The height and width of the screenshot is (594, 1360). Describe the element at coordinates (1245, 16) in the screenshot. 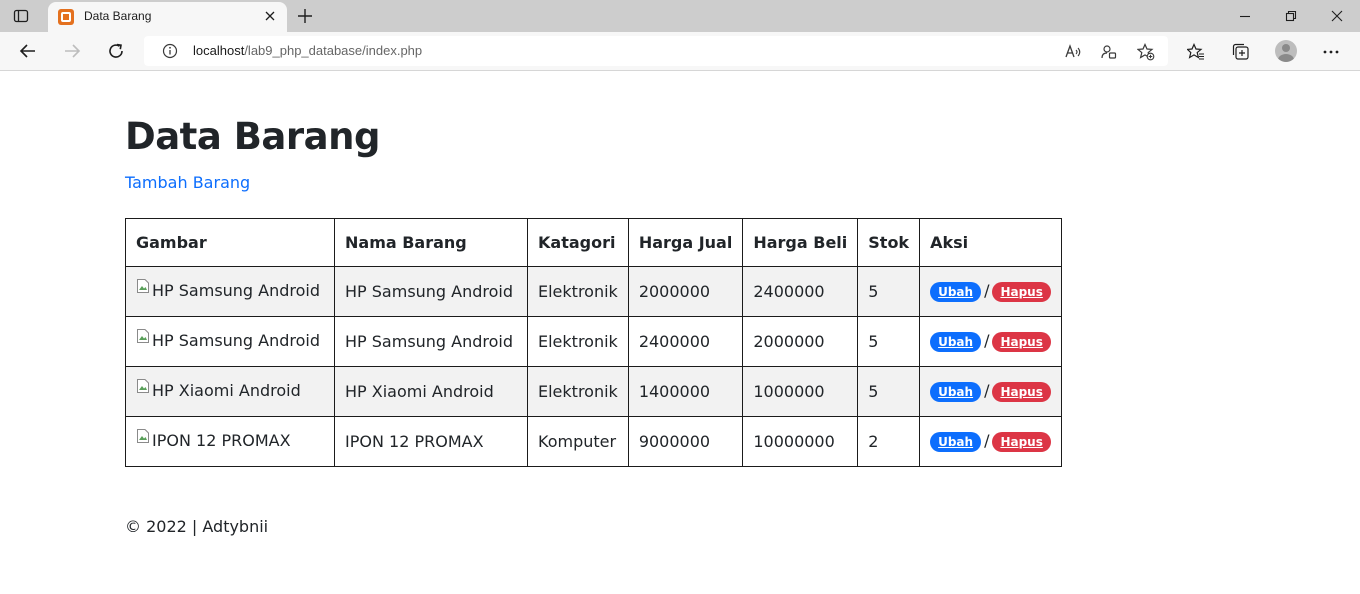

I see `minimize-icon` at that location.